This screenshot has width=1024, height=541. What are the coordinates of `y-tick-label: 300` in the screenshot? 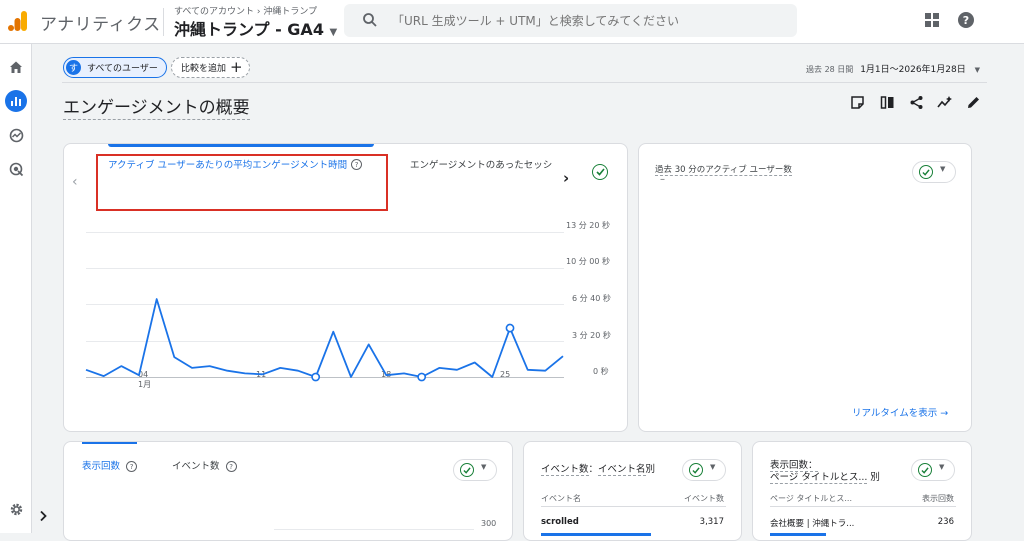 It's located at (488, 523).